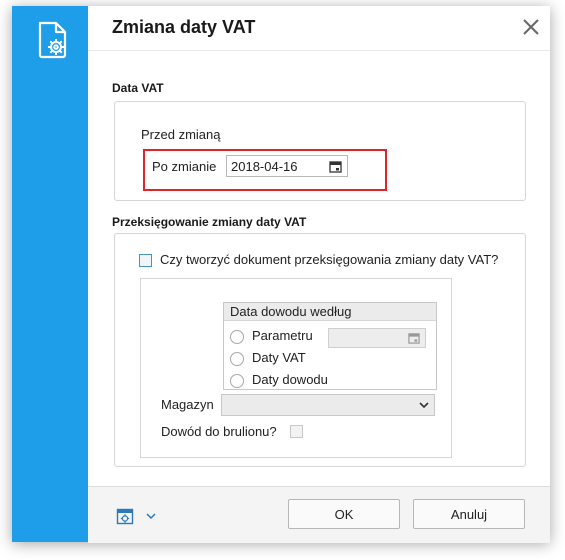 This screenshot has width=565, height=560. Describe the element at coordinates (184, 27) in the screenshot. I see `dialog-title: Zmiana daty VAT` at that location.